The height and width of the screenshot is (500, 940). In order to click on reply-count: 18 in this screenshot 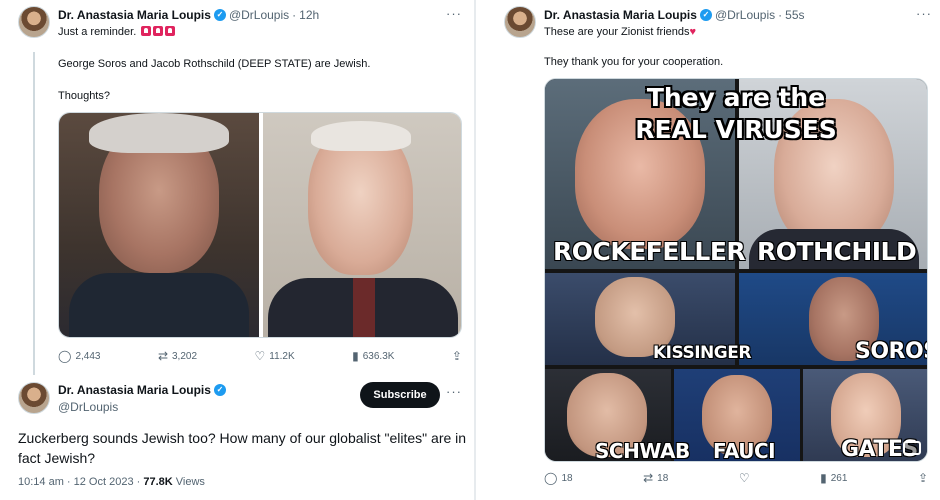, I will do `click(567, 478)`.